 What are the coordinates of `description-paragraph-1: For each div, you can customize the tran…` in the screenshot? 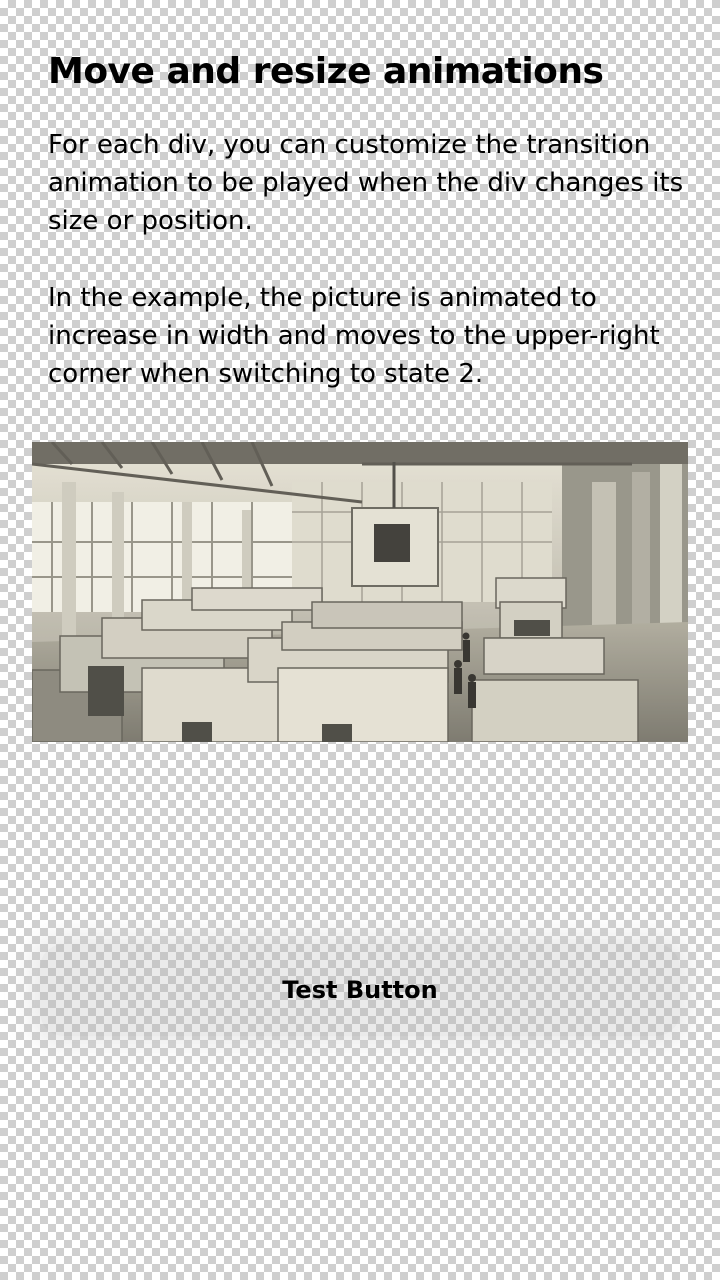 It's located at (366, 183).